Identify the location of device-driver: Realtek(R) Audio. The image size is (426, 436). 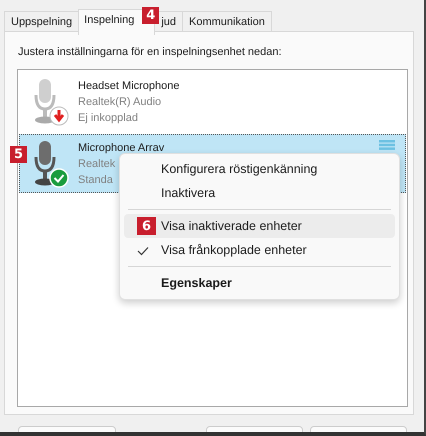
(120, 102).